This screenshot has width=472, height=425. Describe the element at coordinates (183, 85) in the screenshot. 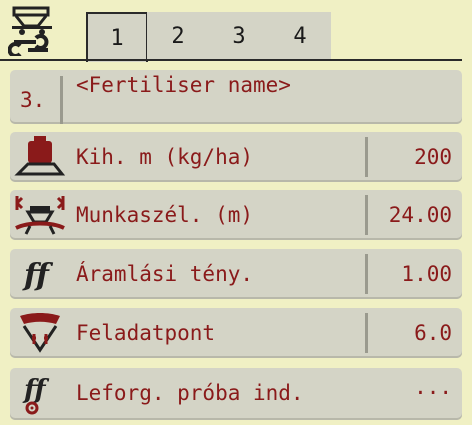

I see `fertiliser-name: <Fertiliser name>` at that location.